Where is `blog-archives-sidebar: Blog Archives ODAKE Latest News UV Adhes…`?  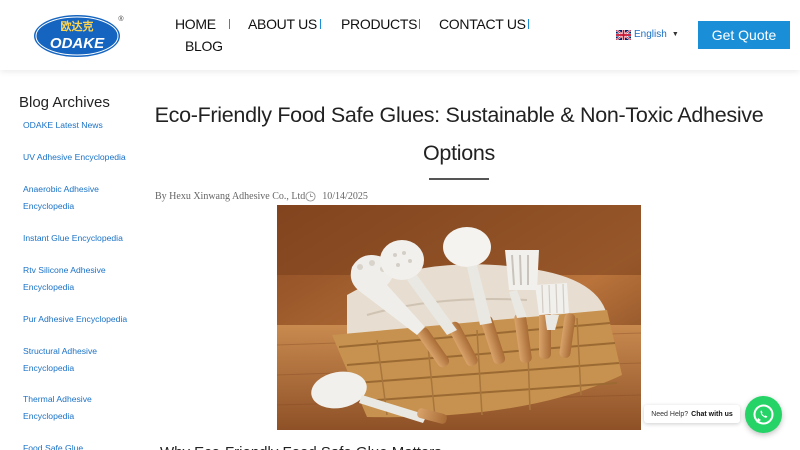
blog-archives-sidebar: Blog Archives ODAKE Latest News UV Adhes… is located at coordinates (70, 260).